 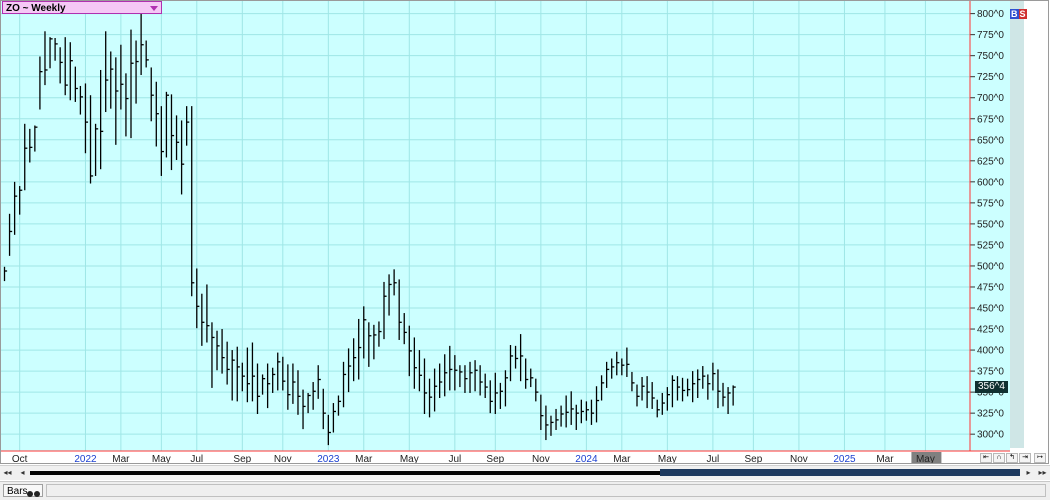 I want to click on y-tick-label: 525^0, so click(x=990, y=245).